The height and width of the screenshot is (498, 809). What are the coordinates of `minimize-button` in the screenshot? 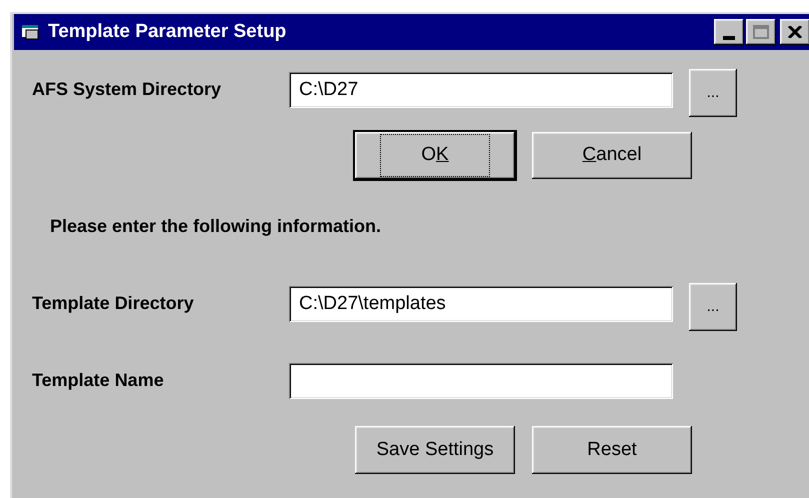 It's located at (729, 32).